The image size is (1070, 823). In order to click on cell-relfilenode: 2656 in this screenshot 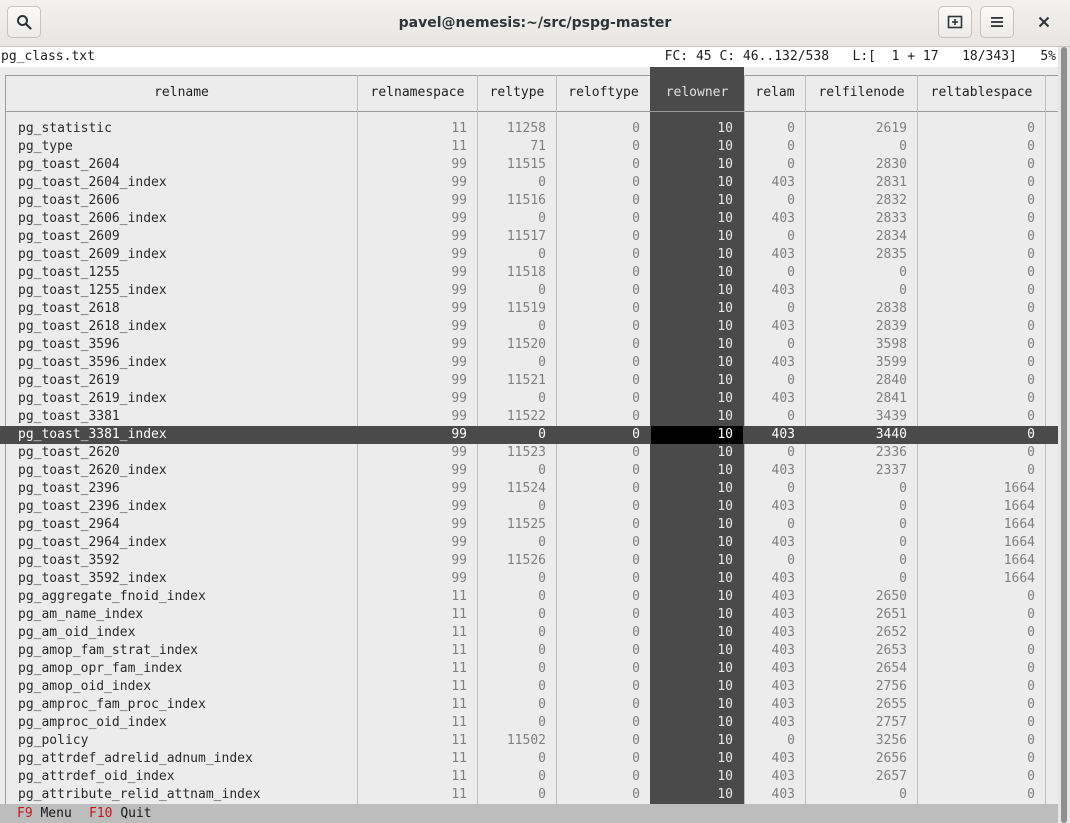, I will do `click(891, 758)`.